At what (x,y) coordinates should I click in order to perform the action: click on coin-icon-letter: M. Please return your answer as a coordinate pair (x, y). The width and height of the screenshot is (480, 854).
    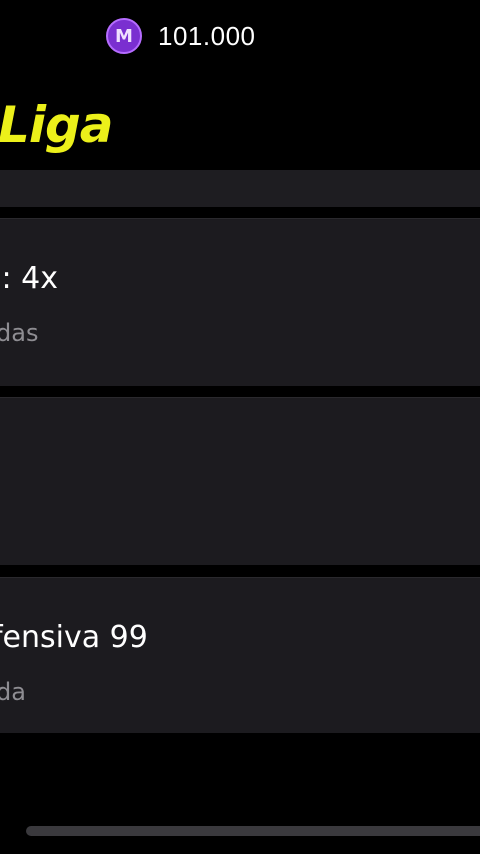
    Looking at the image, I should click on (124, 36).